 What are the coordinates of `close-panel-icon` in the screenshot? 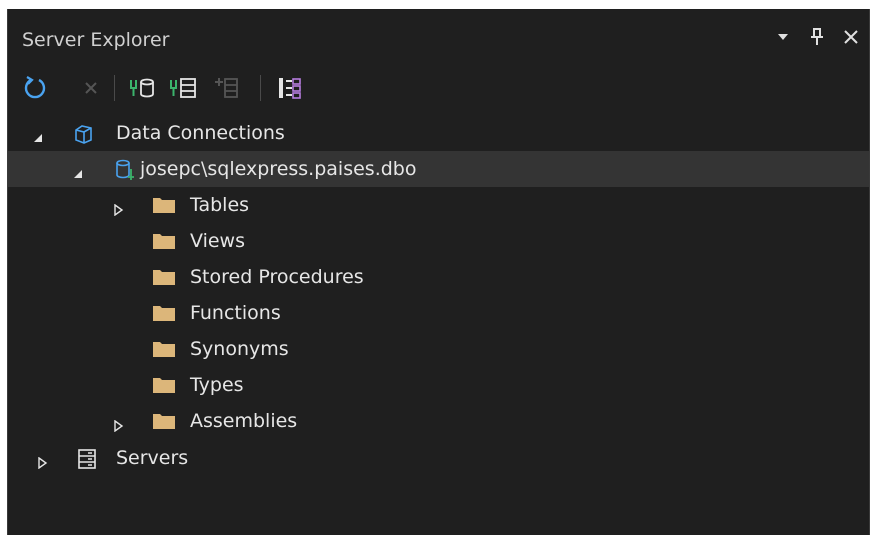 It's located at (851, 37).